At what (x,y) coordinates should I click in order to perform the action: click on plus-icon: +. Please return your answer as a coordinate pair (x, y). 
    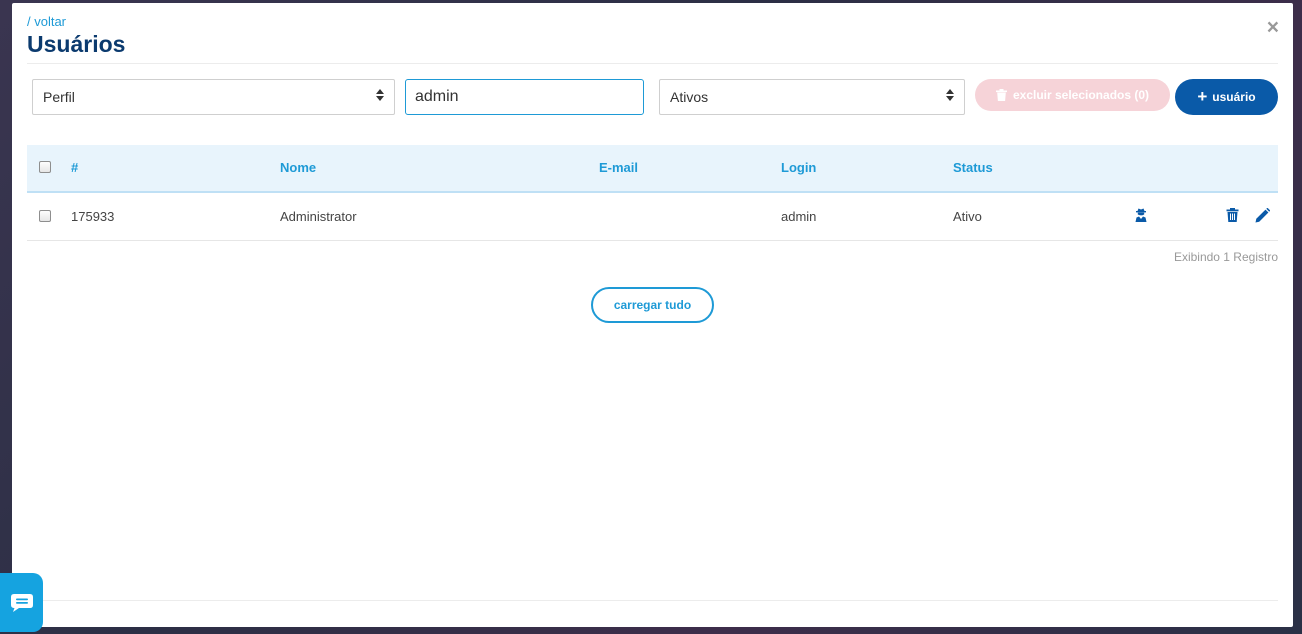
    Looking at the image, I should click on (1202, 96).